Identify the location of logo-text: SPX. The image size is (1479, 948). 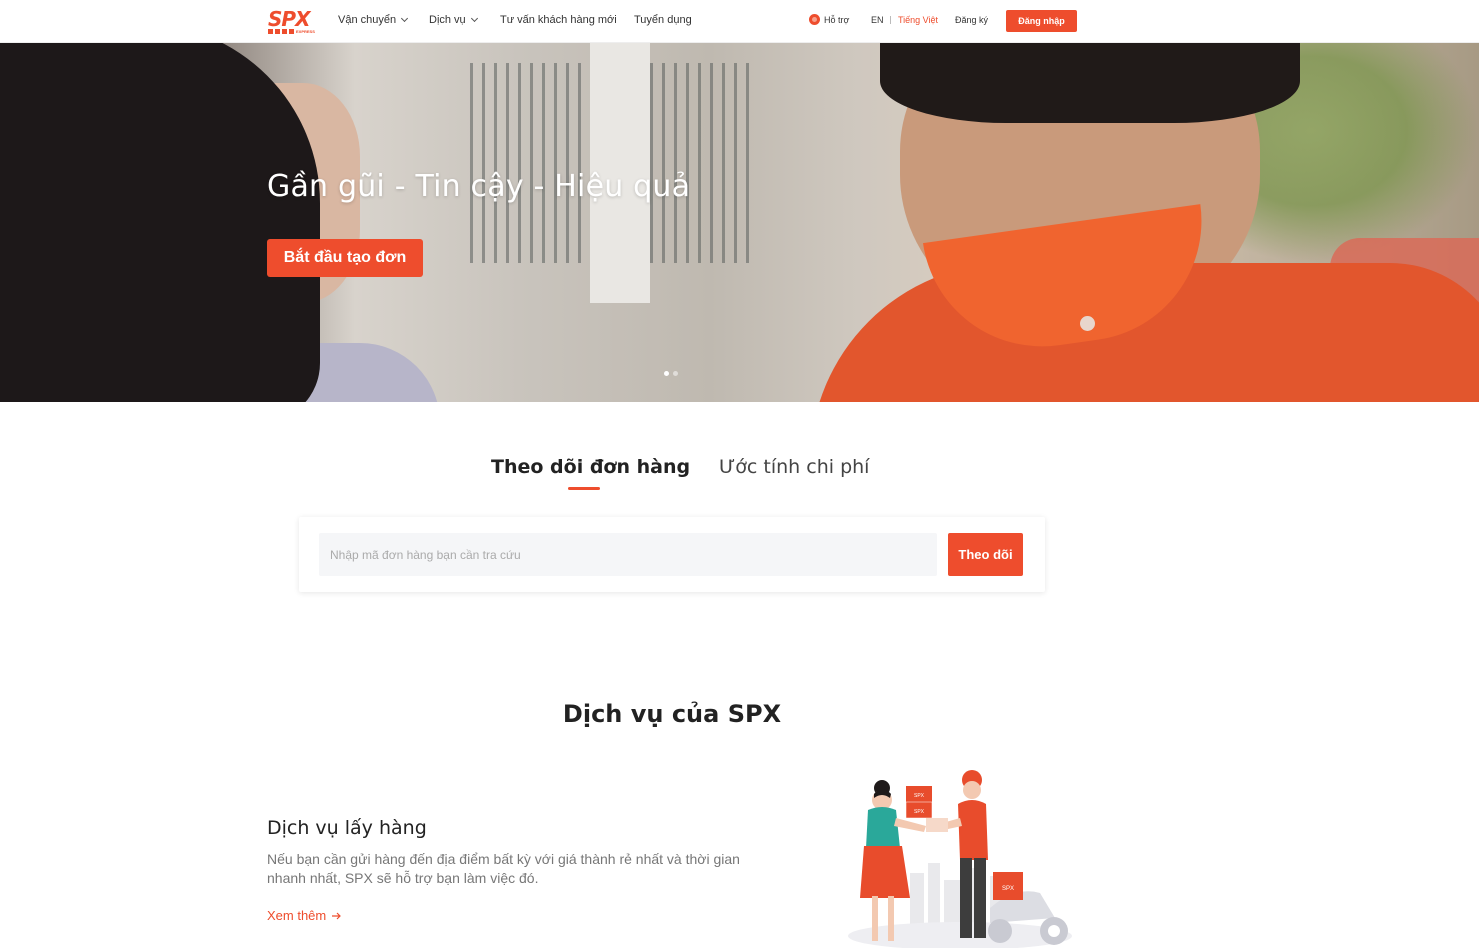
(289, 19).